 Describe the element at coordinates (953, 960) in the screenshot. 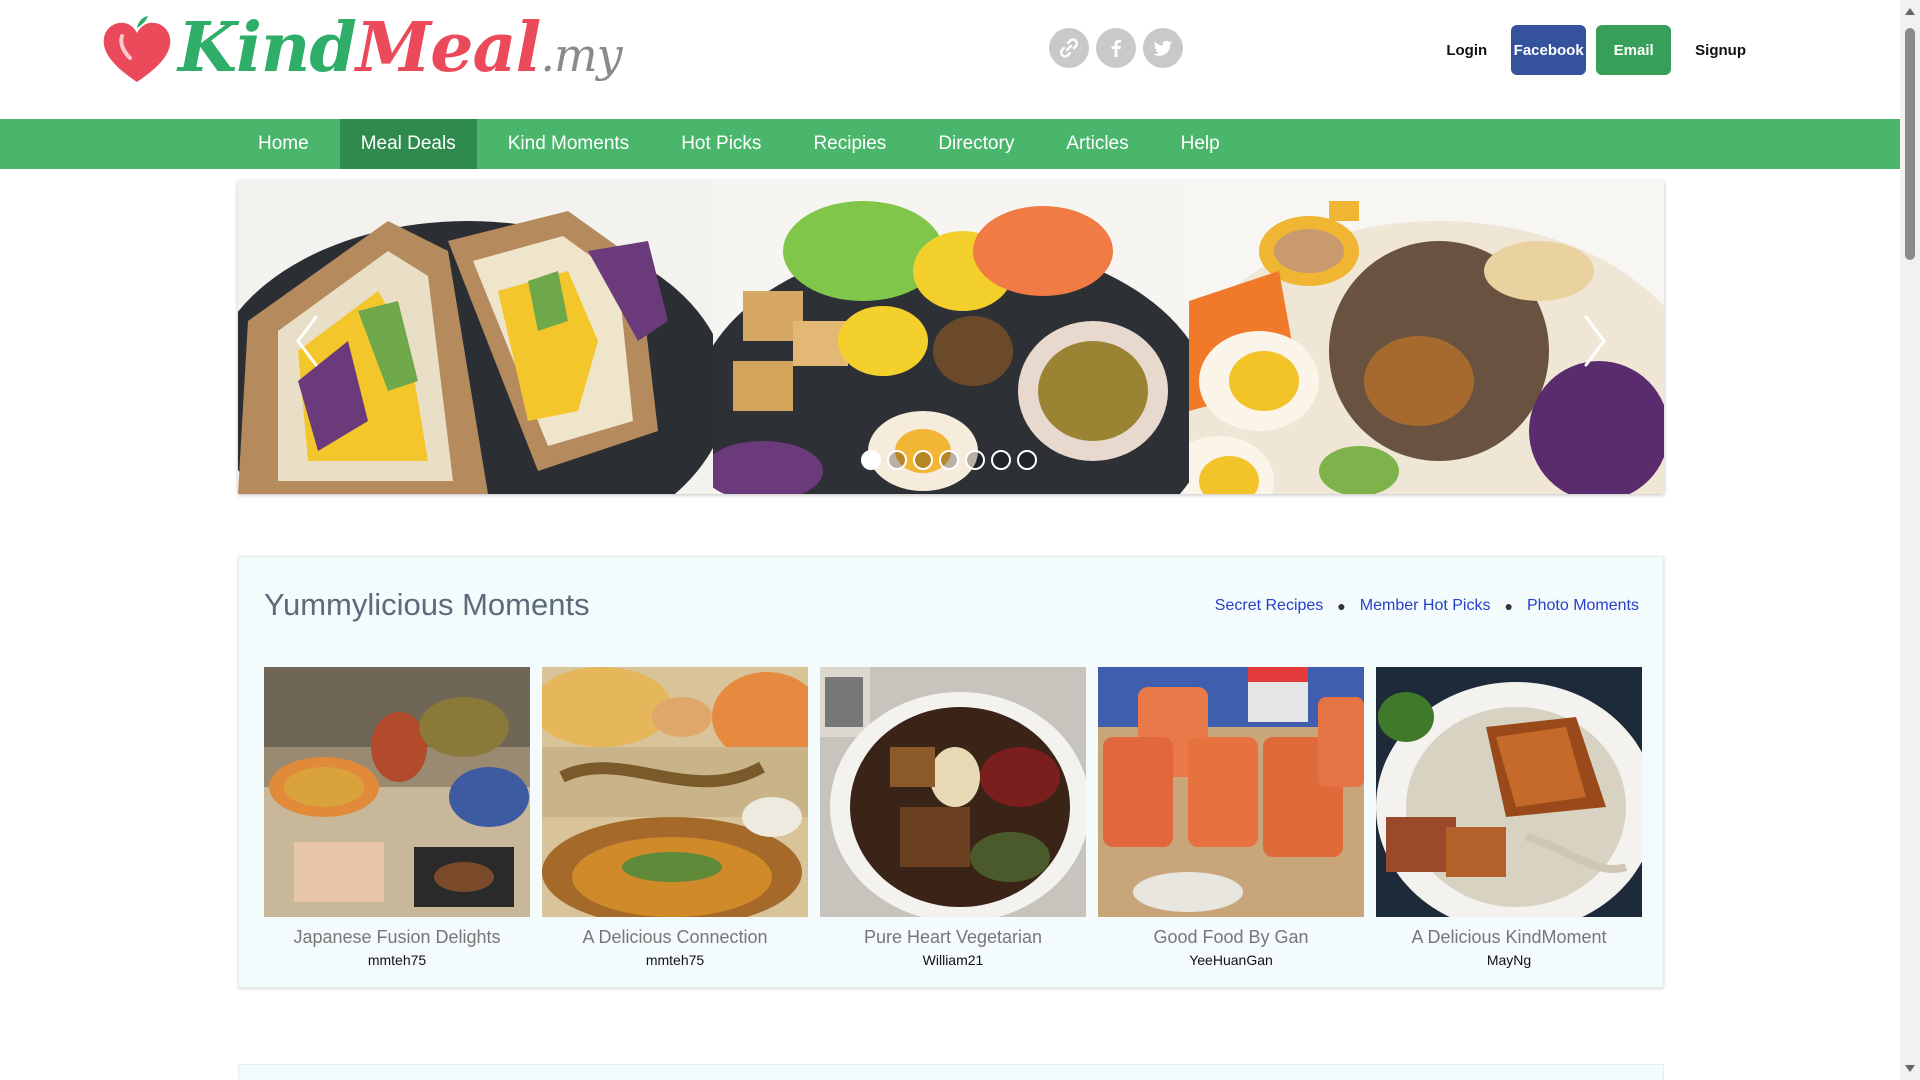

I see `moment-user: William21` at that location.